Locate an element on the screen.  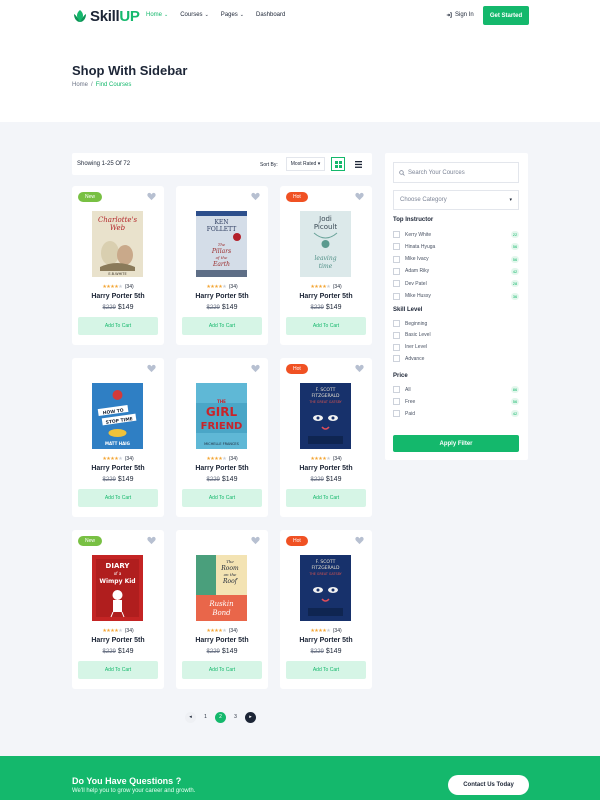
apply-filter-button: Apply Filter is located at coordinates (456, 443).